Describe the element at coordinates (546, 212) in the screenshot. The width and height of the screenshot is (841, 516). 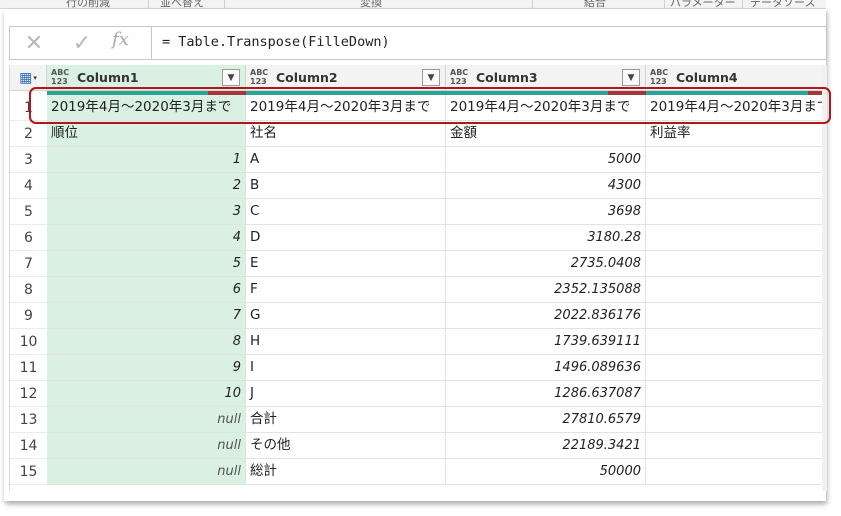
I see `table-cell: 3698` at that location.